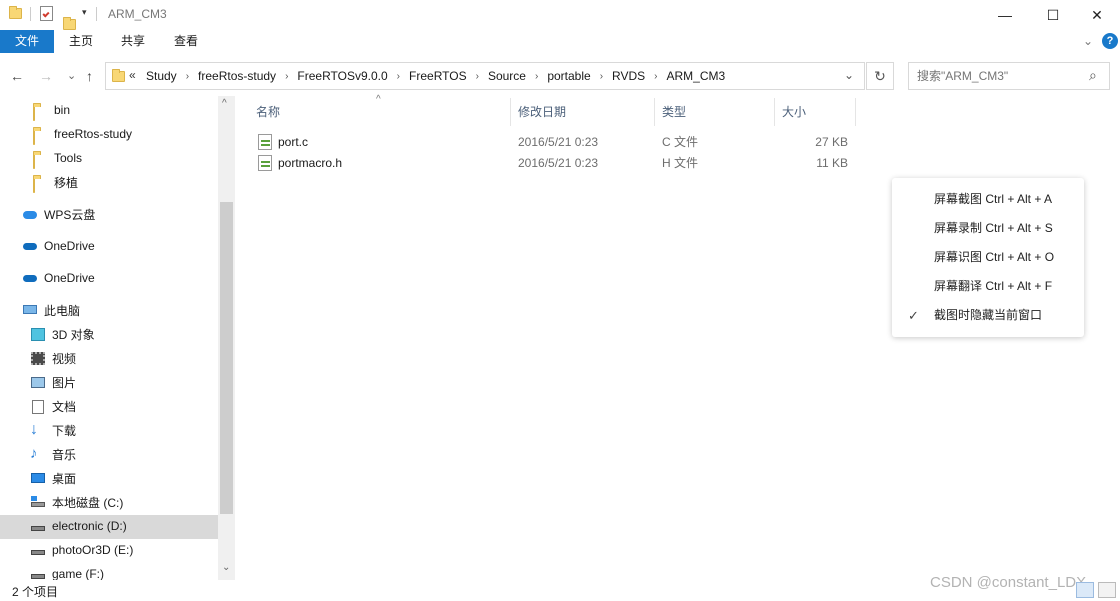 The height and width of the screenshot is (601, 1120). I want to click on back-button: ←, so click(17, 76).